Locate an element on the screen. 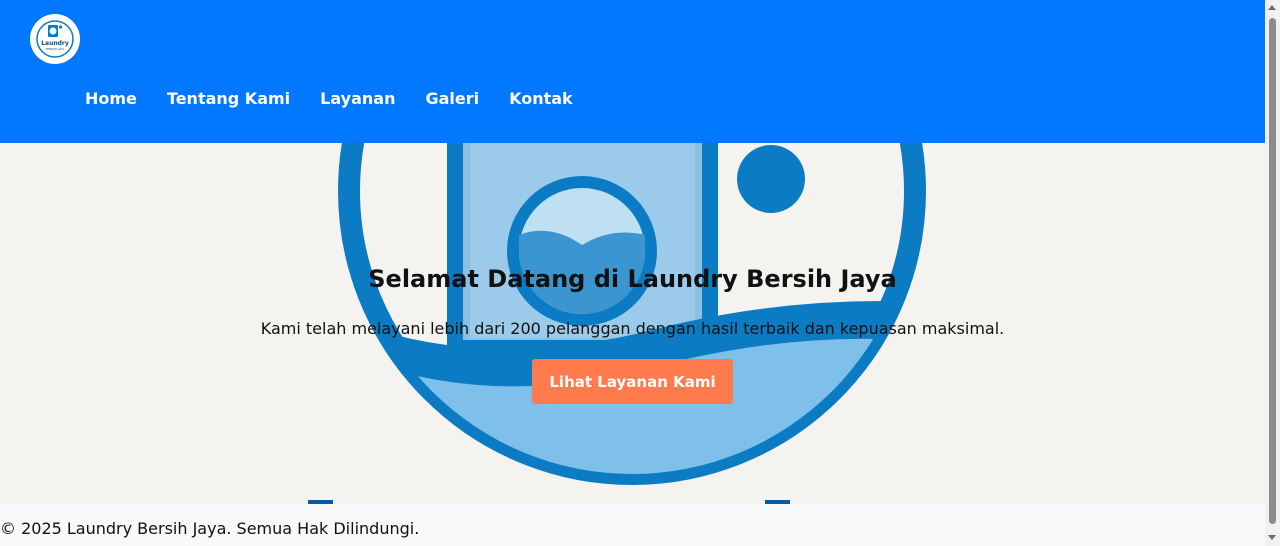 This screenshot has width=1280, height=546. page-scrollbar is located at coordinates (1272, 273).